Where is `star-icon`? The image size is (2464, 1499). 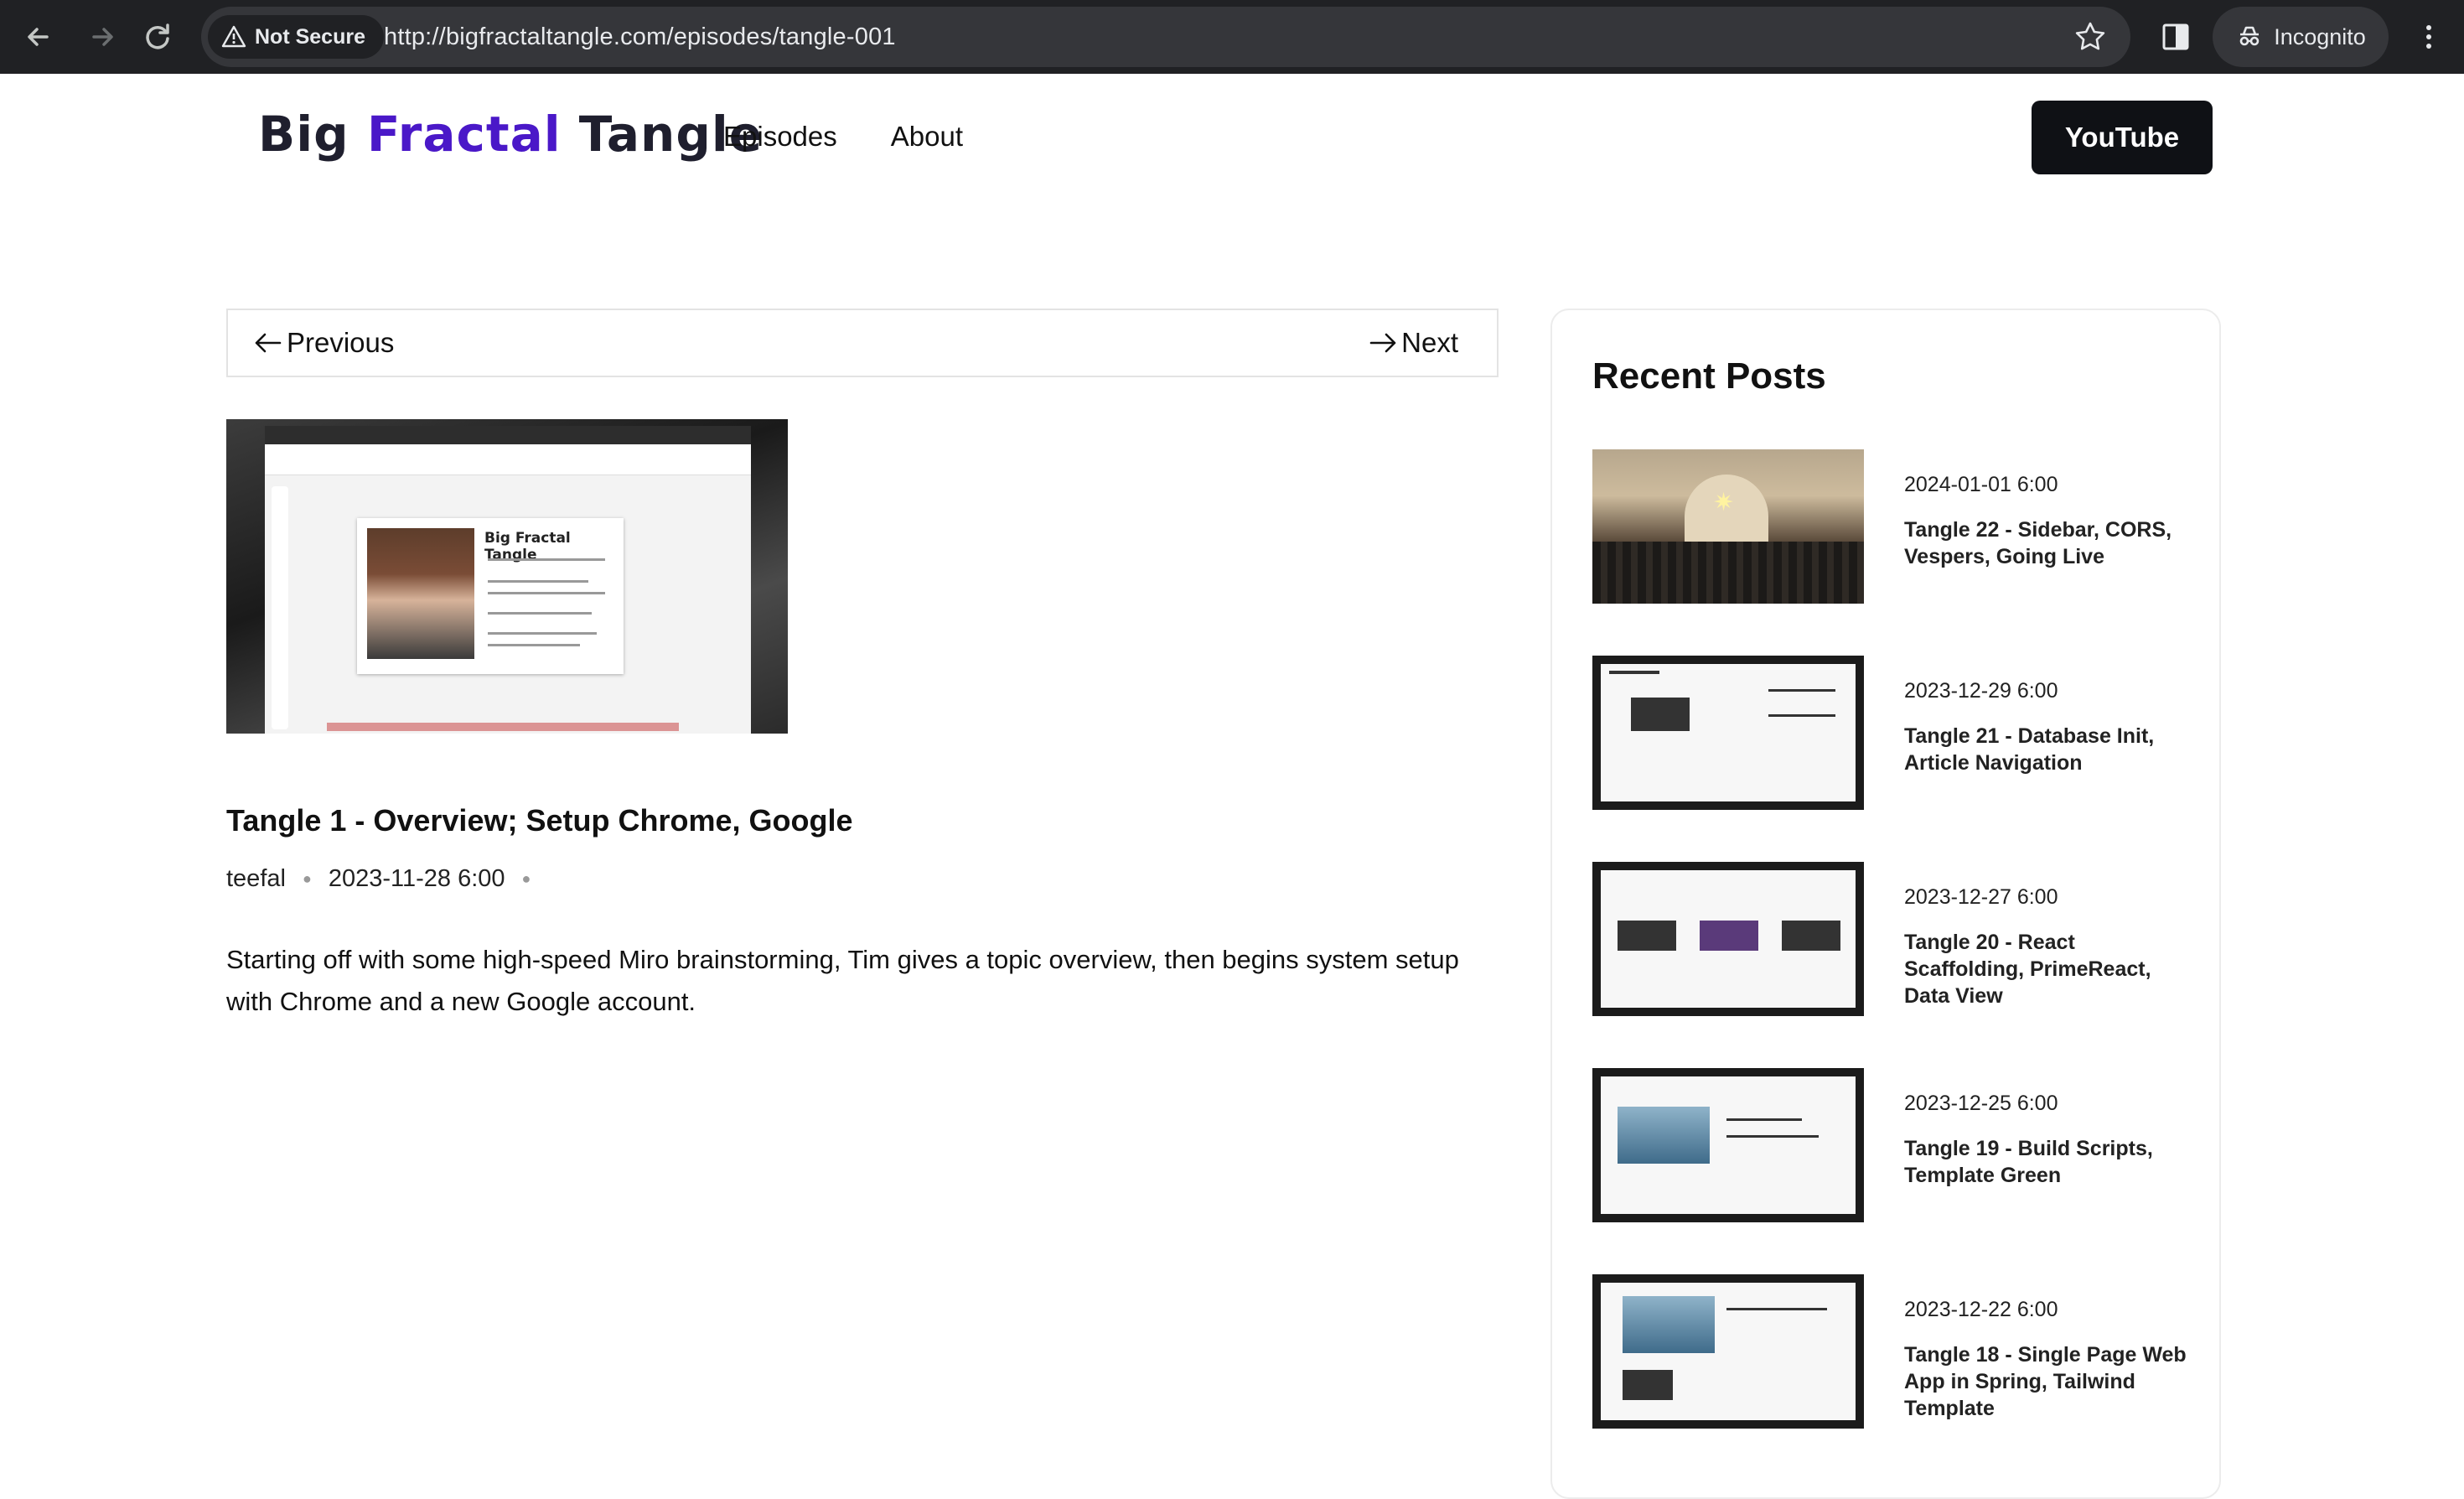 star-icon is located at coordinates (2090, 36).